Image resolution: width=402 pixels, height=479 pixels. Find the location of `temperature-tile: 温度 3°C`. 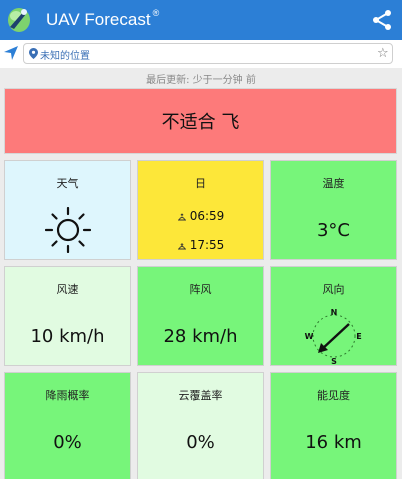

temperature-tile: 温度 3°C is located at coordinates (333, 210).